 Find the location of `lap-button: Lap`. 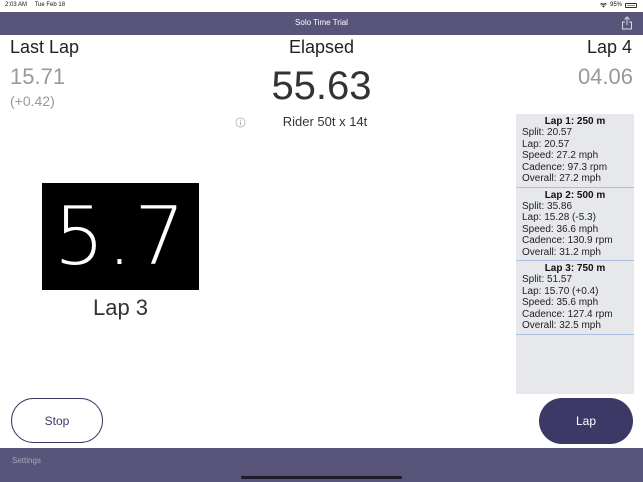

lap-button: Lap is located at coordinates (586, 421).